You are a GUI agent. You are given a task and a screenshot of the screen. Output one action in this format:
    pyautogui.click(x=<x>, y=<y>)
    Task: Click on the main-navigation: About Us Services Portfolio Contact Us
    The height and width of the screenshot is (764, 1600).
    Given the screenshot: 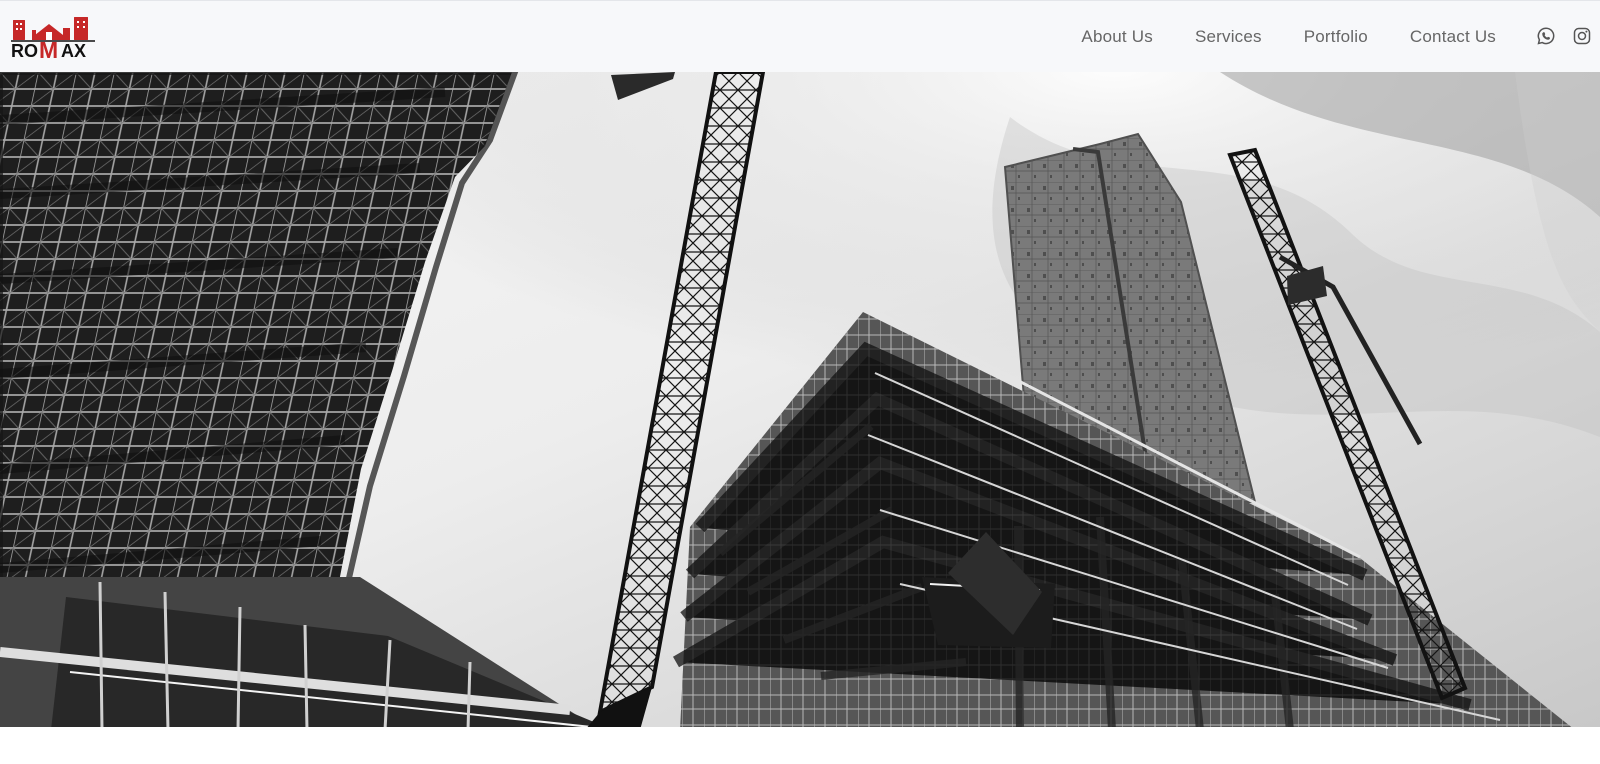 What is the action you would take?
    pyautogui.click(x=1288, y=37)
    